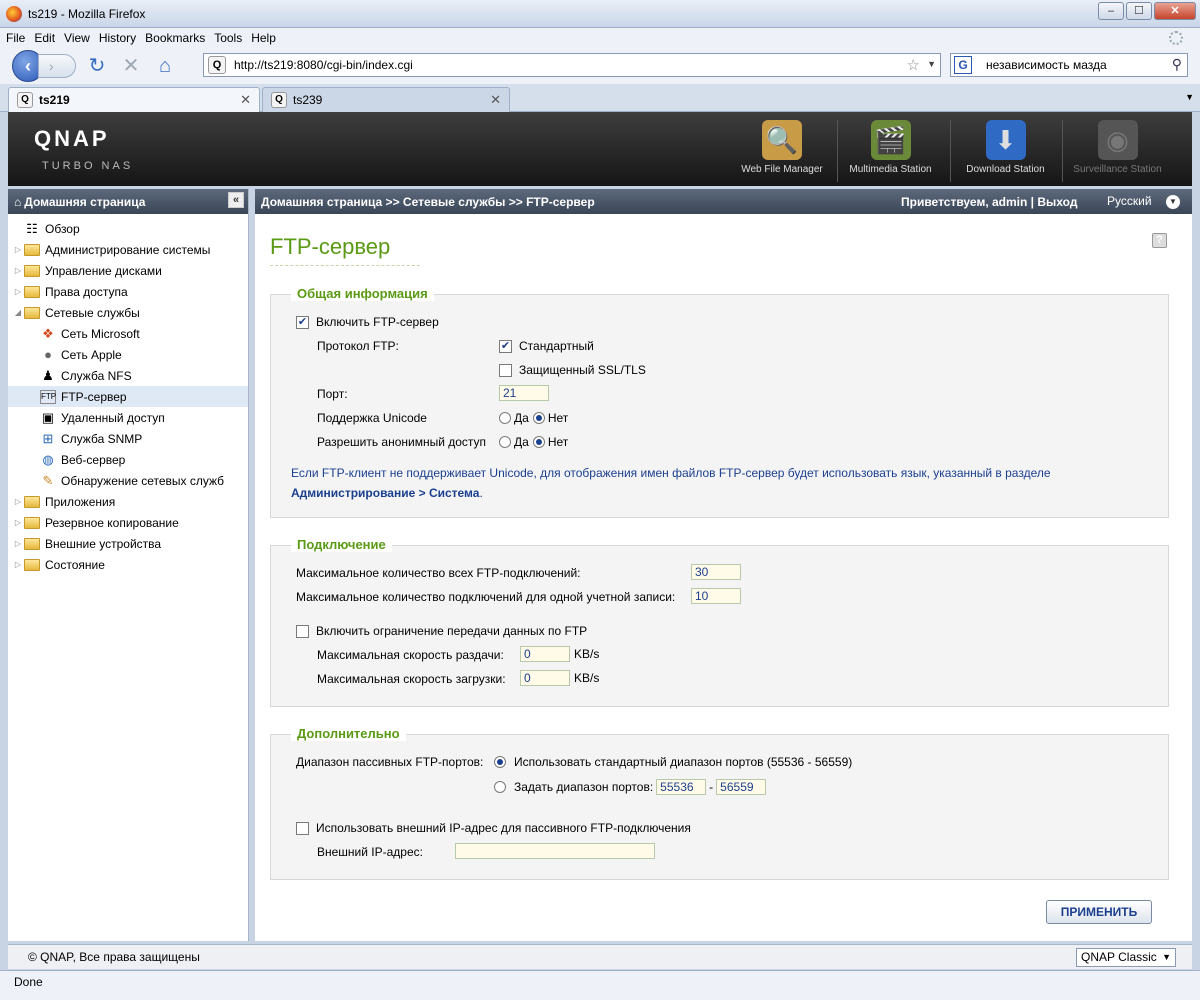 The width and height of the screenshot is (1200, 1000). I want to click on default-range-radio, so click(500, 762).